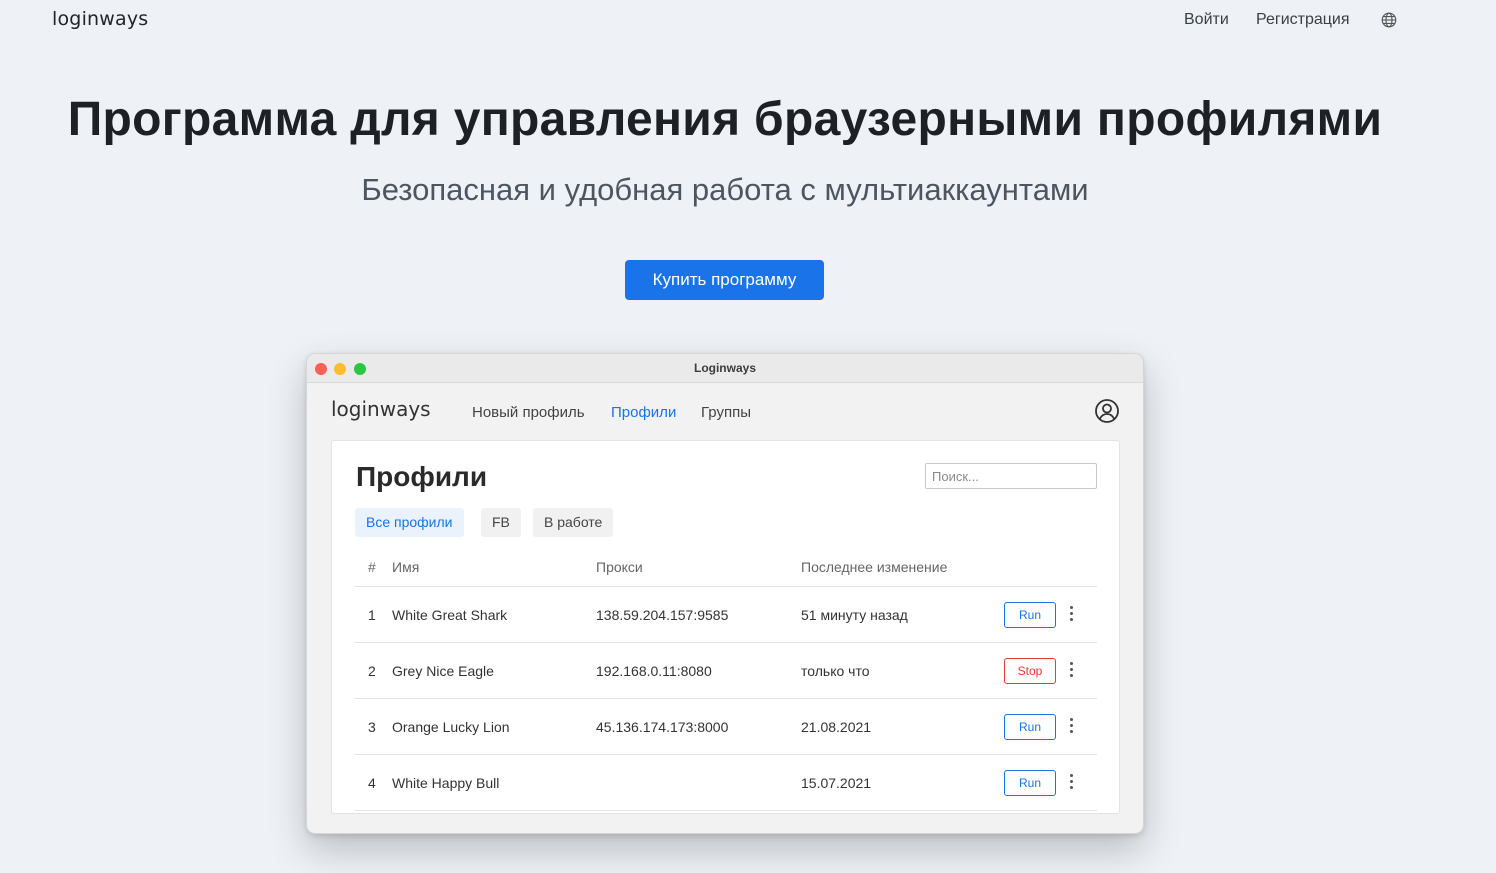  What do you see at coordinates (372, 727) in the screenshot?
I see `row-number: 3` at bounding box center [372, 727].